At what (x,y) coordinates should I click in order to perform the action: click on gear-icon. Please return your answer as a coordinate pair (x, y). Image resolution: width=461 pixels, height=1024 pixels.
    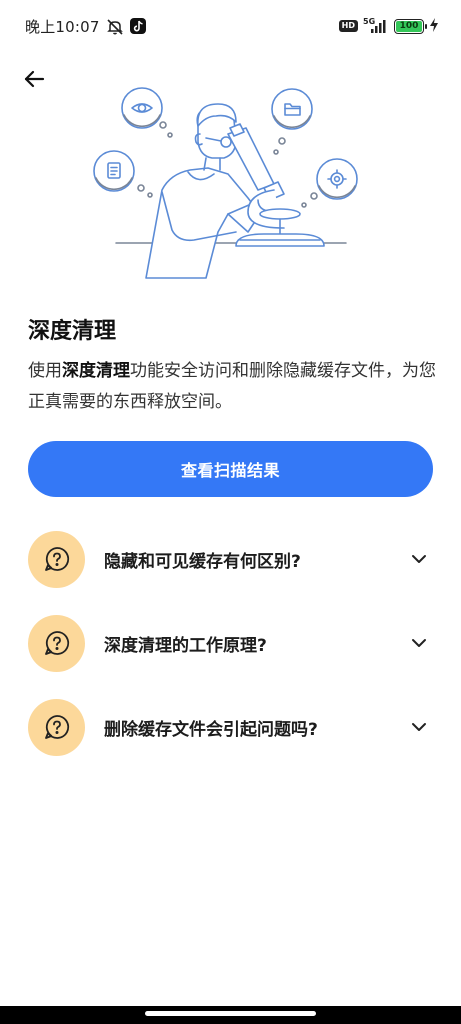
    Looking at the image, I should click on (337, 179).